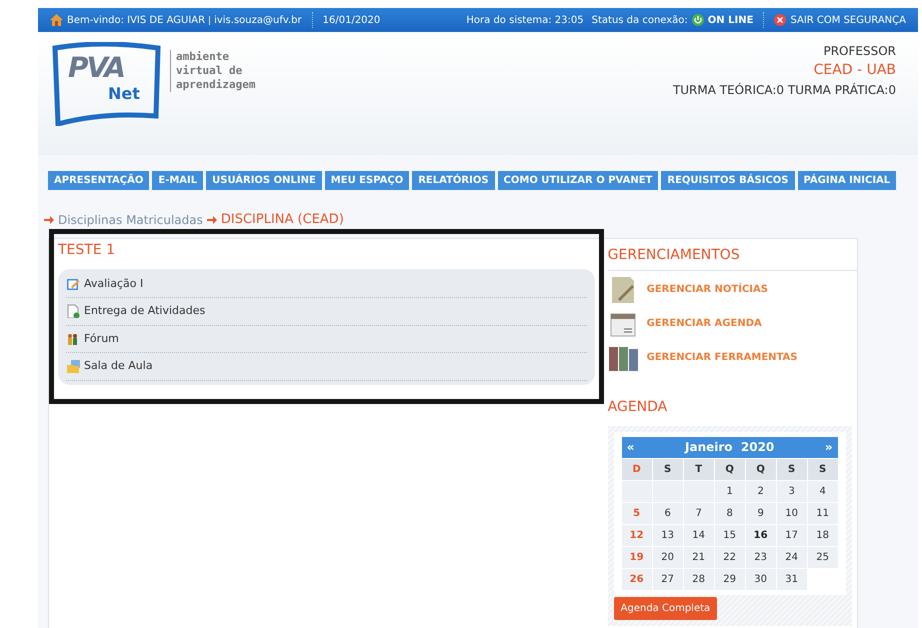  What do you see at coordinates (213, 71) in the screenshot?
I see `tagline-text: ambiente virtual de aprendizagem` at bounding box center [213, 71].